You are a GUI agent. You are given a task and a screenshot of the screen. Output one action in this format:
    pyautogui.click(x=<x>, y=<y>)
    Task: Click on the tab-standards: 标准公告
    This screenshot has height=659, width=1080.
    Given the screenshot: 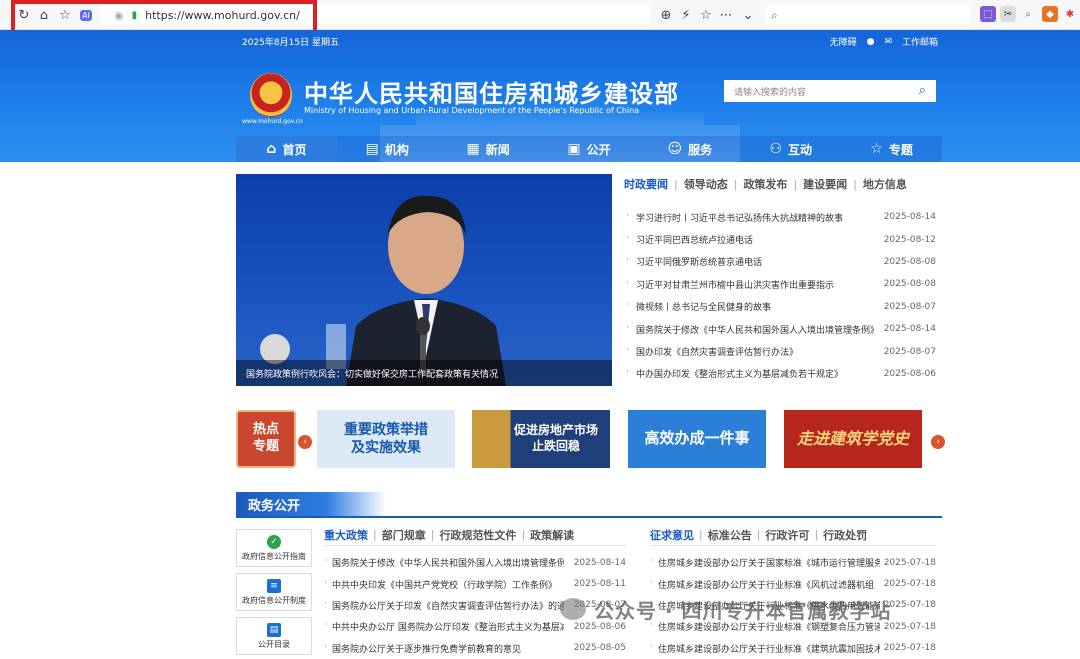 What is the action you would take?
    pyautogui.click(x=730, y=535)
    